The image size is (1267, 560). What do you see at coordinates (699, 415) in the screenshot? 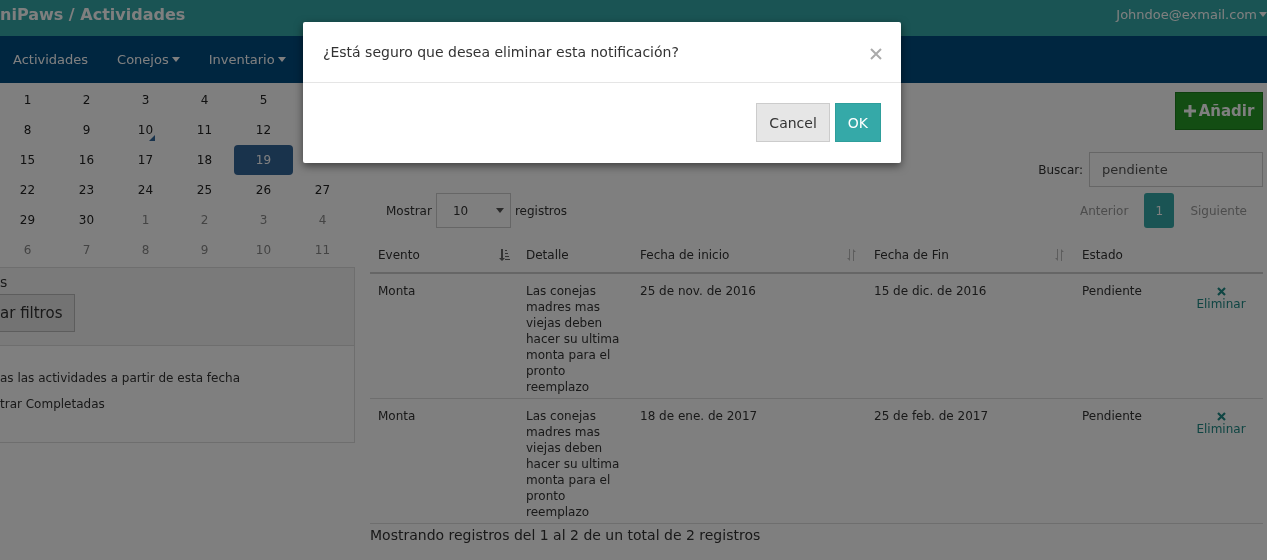
I see `table-cell: 18 de ene. de 2017` at bounding box center [699, 415].